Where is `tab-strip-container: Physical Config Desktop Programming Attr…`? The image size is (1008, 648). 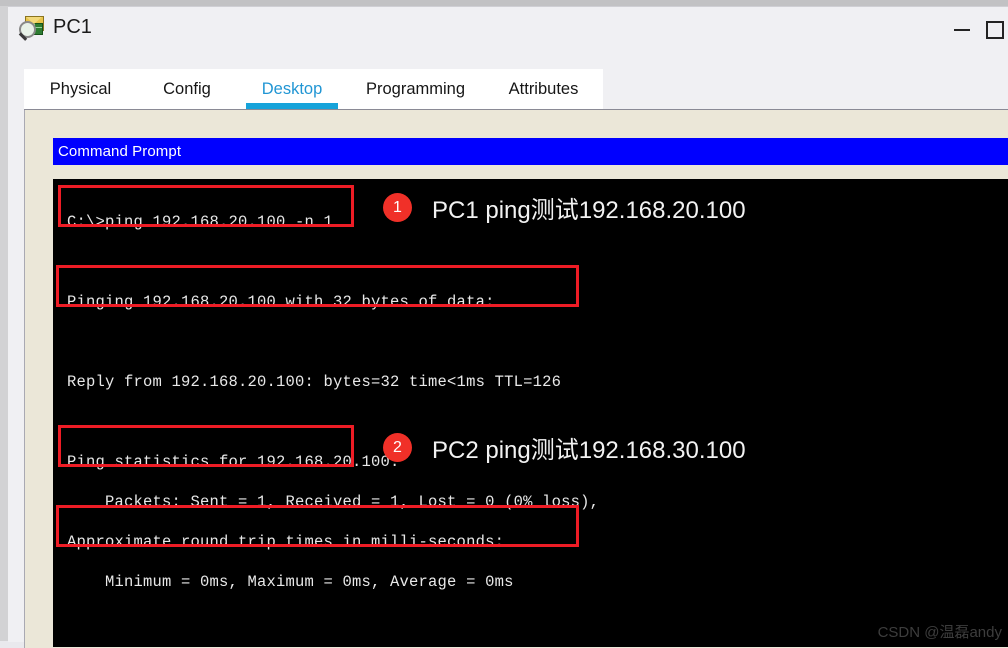 tab-strip-container: Physical Config Desktop Programming Attr… is located at coordinates (313, 89).